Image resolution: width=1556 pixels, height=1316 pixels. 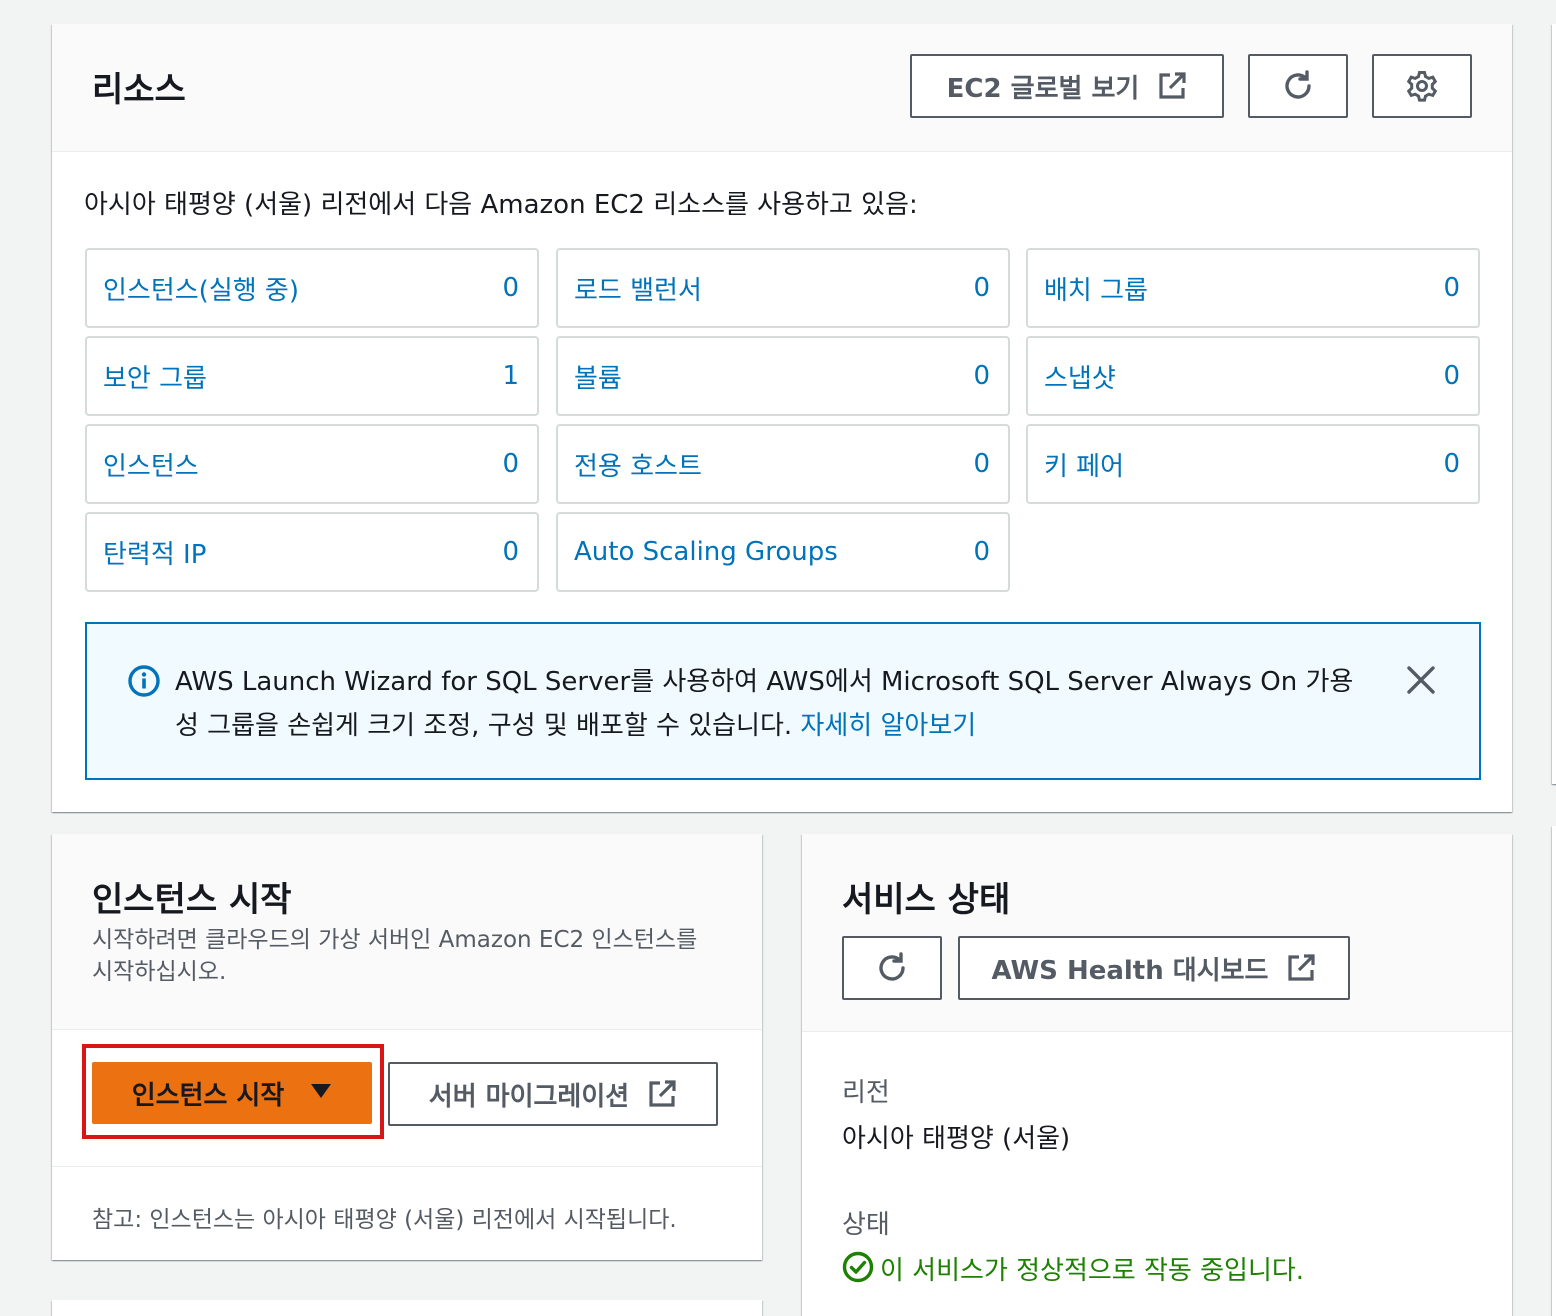 I want to click on ec2-global-view-button: EC2 글로벌 보기, so click(x=1067, y=86).